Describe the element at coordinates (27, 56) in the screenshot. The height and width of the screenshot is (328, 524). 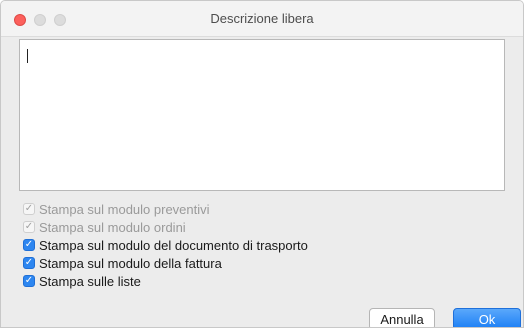
I see `text-caret` at that location.